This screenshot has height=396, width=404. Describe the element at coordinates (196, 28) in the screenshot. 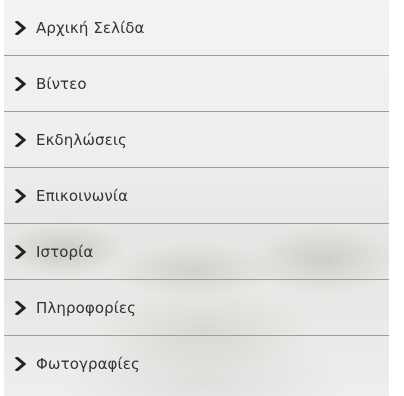

I see `menu-item-home: Αρχική Σελίδα` at that location.